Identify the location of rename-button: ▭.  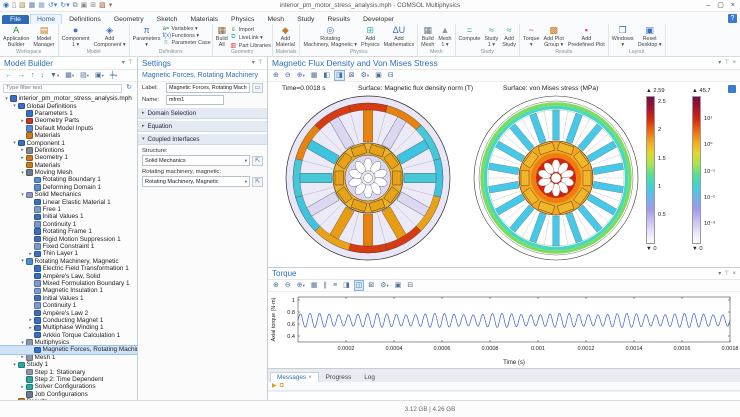
(257, 88).